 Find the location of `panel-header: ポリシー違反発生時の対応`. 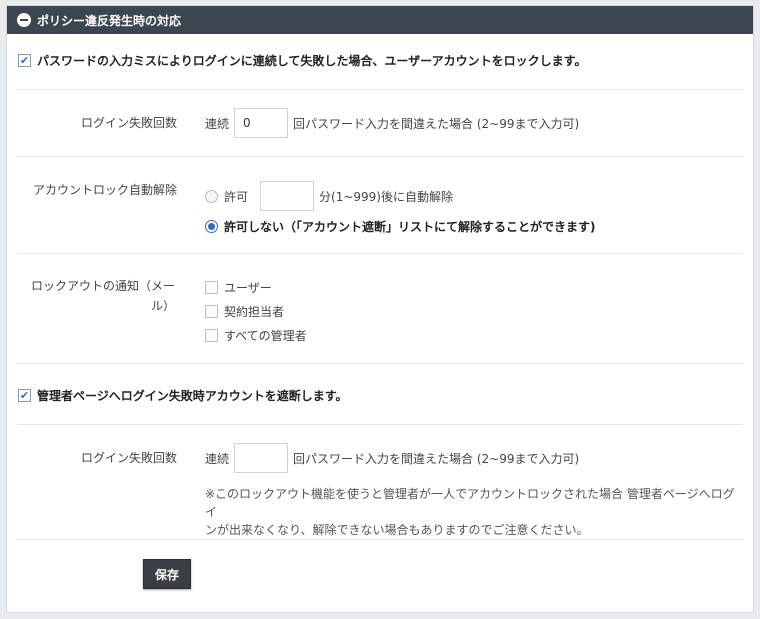

panel-header: ポリシー違反発生時の対応 is located at coordinates (380, 20).